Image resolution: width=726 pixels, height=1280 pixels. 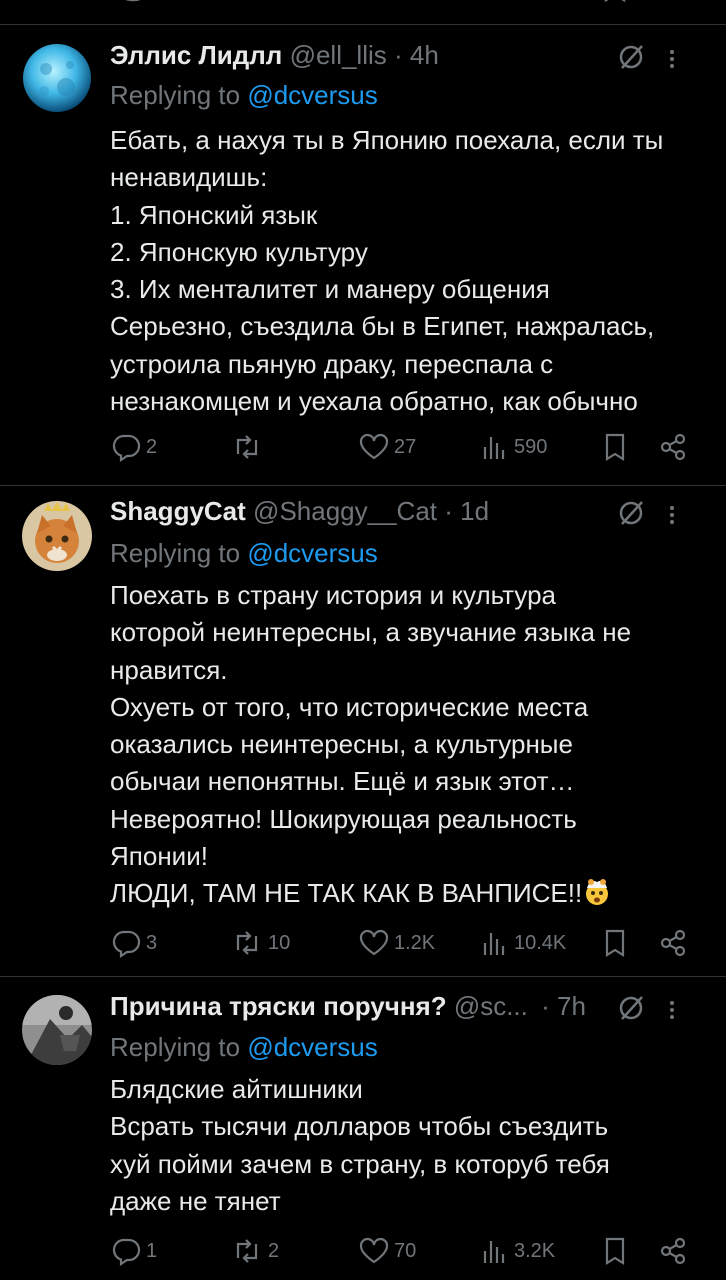 I want to click on like-button: 70, so click(x=387, y=1251).